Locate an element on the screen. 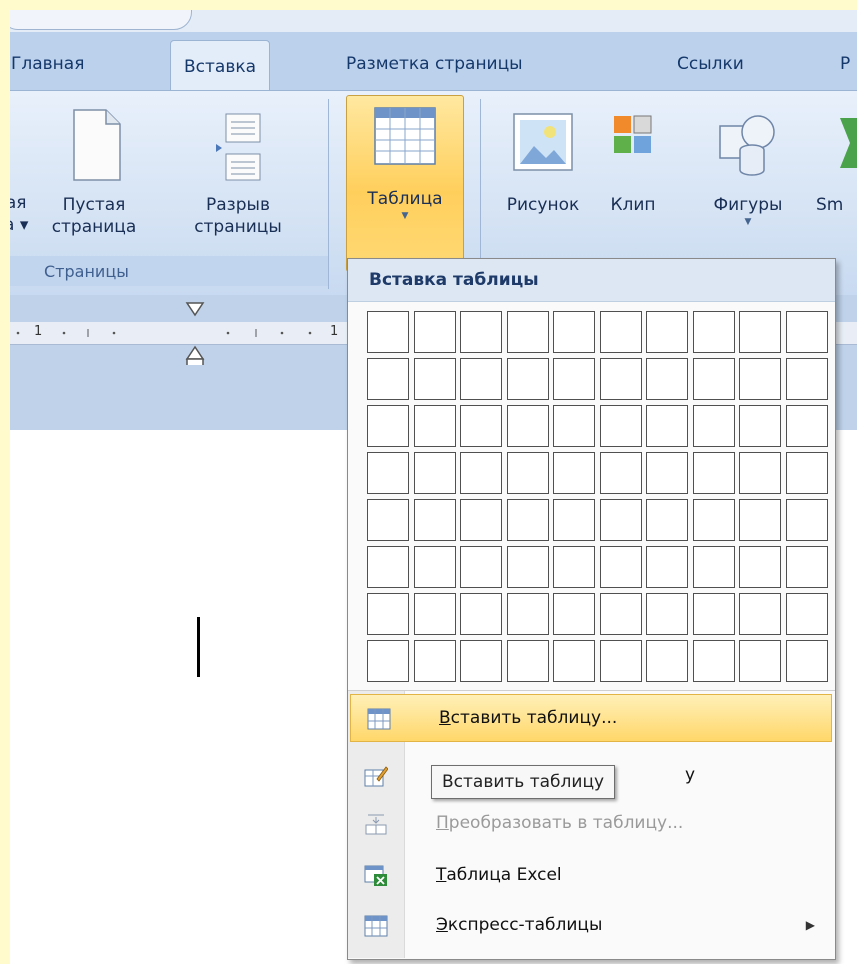 The height and width of the screenshot is (964, 857). smartart-button: Sm is located at coordinates (836, 162).